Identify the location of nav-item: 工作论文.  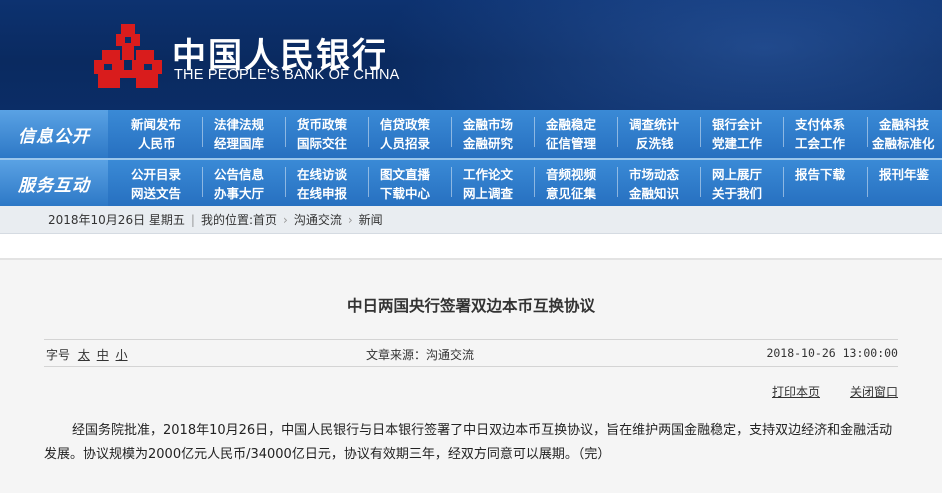
(481, 180).